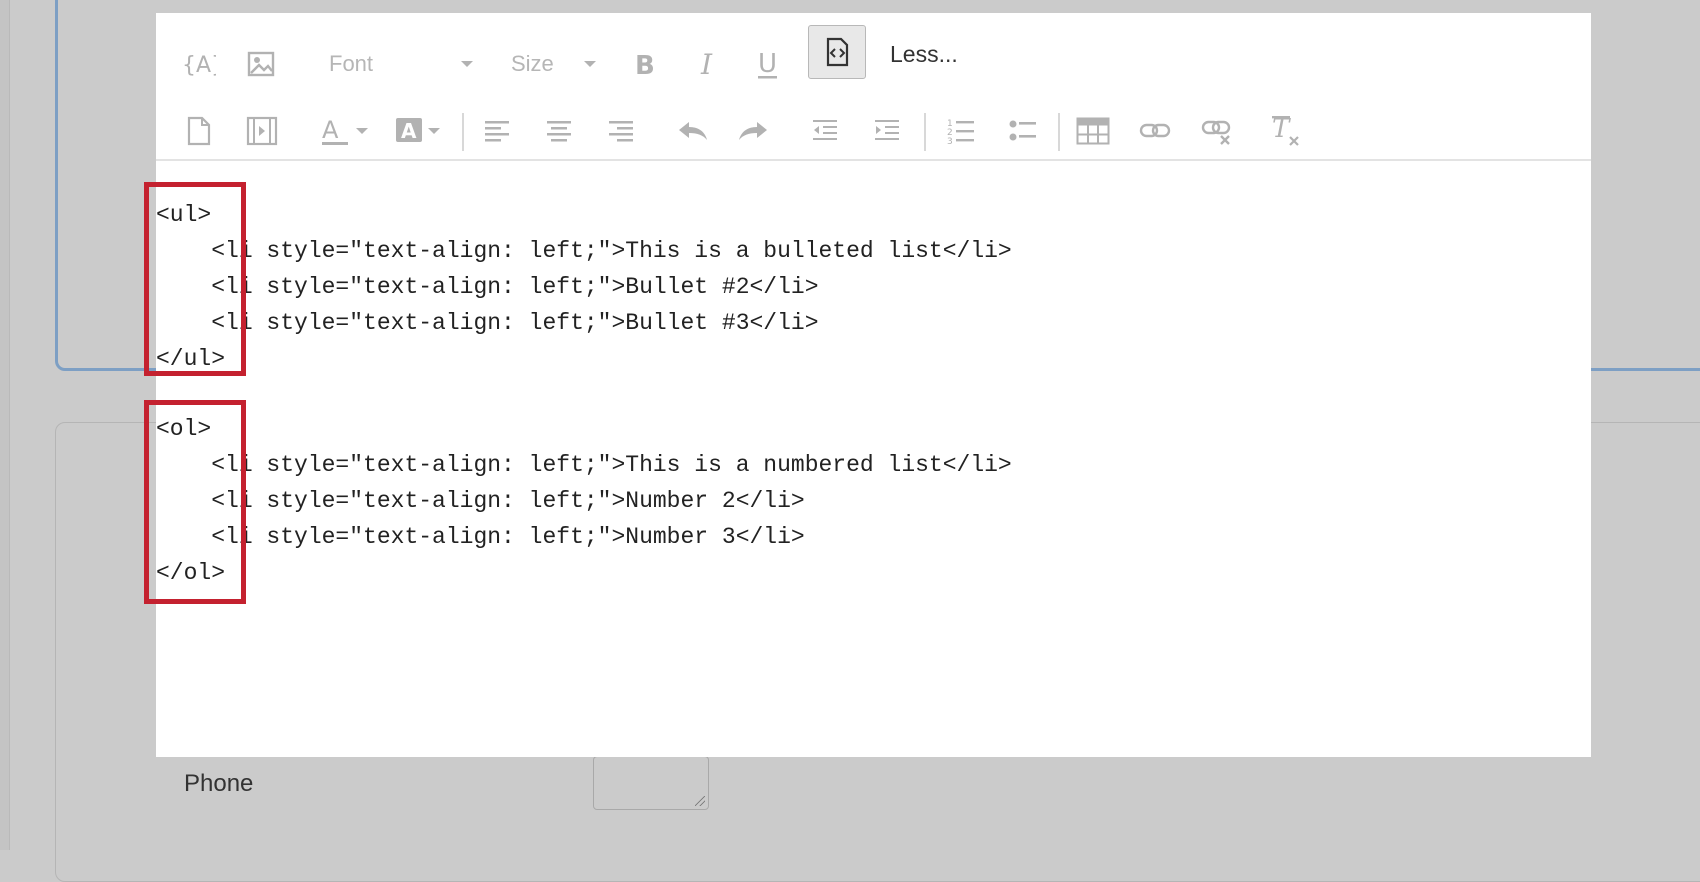 The image size is (1700, 882). What do you see at coordinates (184, 429) in the screenshot?
I see `code-line: <ol>` at bounding box center [184, 429].